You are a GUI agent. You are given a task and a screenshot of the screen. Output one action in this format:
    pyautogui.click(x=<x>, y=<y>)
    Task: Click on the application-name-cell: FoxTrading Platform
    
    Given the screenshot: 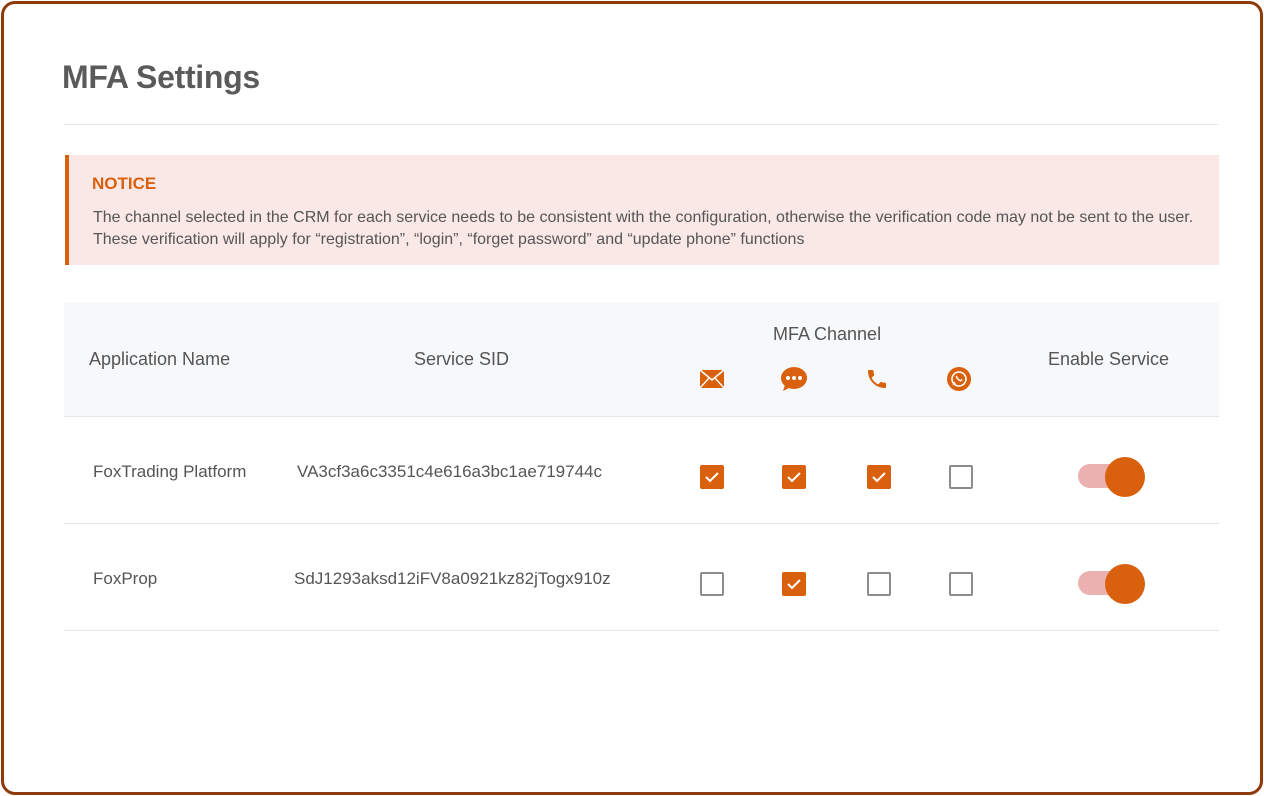 What is the action you would take?
    pyautogui.click(x=170, y=471)
    